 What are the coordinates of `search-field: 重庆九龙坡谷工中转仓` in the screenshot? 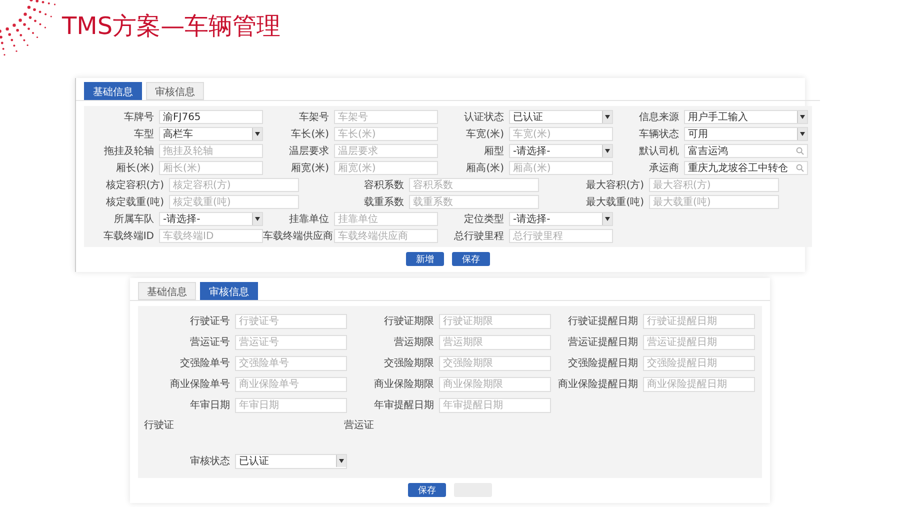 It's located at (746, 168).